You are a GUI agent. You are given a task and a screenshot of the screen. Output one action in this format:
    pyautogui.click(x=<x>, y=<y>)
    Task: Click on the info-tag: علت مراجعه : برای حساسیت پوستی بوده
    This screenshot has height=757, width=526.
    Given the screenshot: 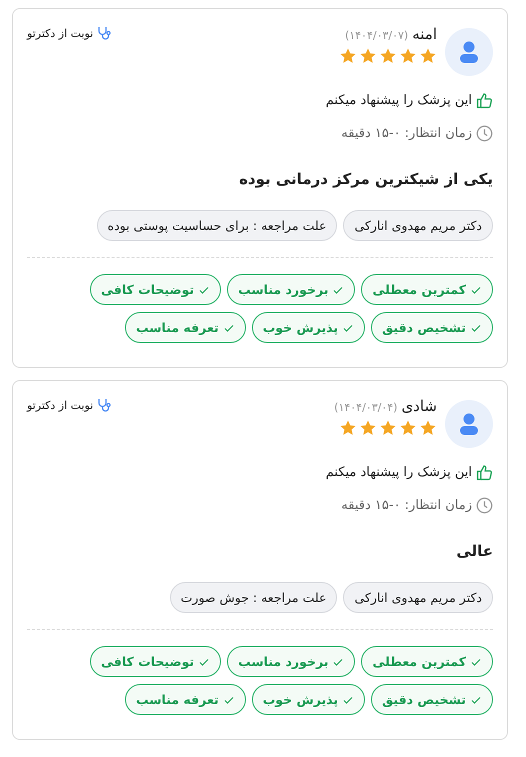 What is the action you would take?
    pyautogui.click(x=217, y=225)
    